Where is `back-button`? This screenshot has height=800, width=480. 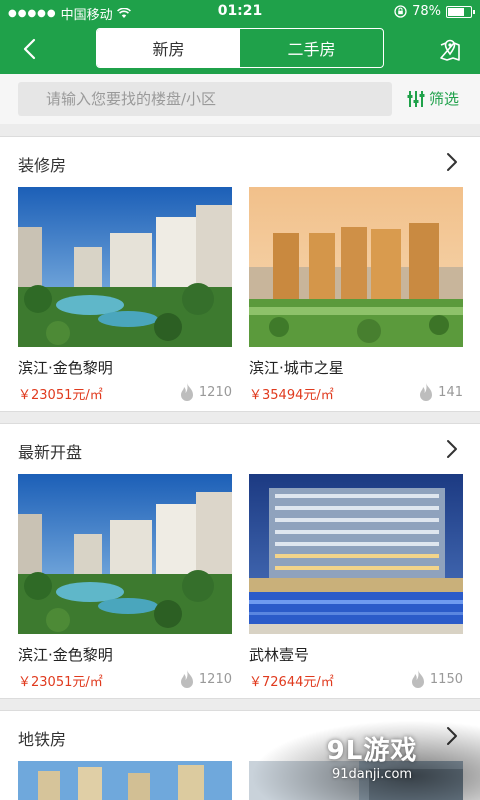 back-button is located at coordinates (29, 49).